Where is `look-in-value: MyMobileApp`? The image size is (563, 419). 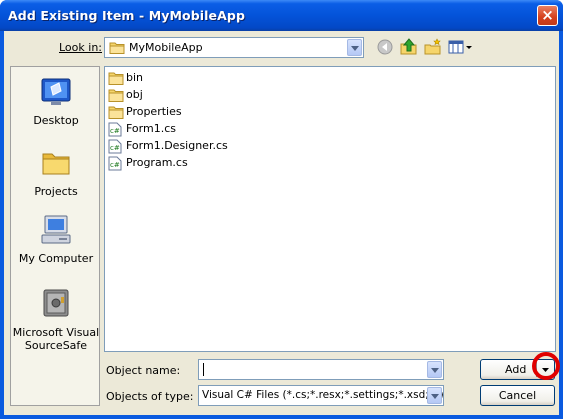 look-in-value: MyMobileApp is located at coordinates (166, 47).